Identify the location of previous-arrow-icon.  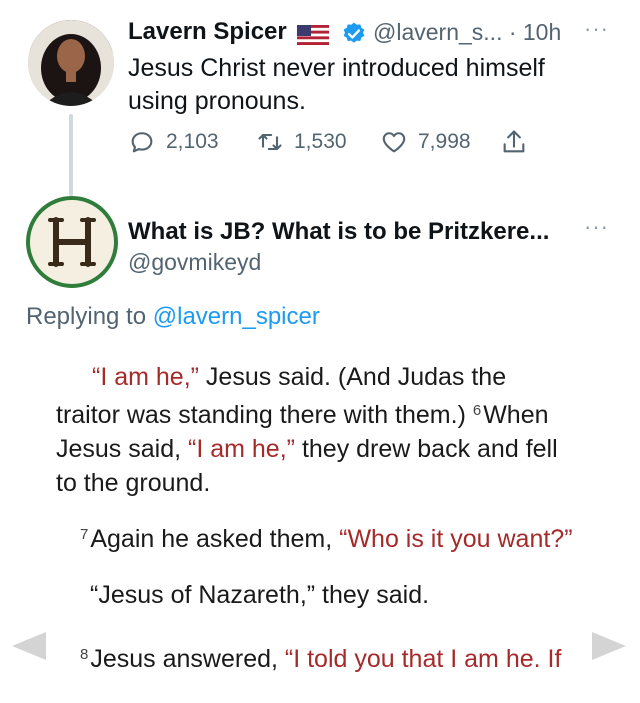
(28, 646).